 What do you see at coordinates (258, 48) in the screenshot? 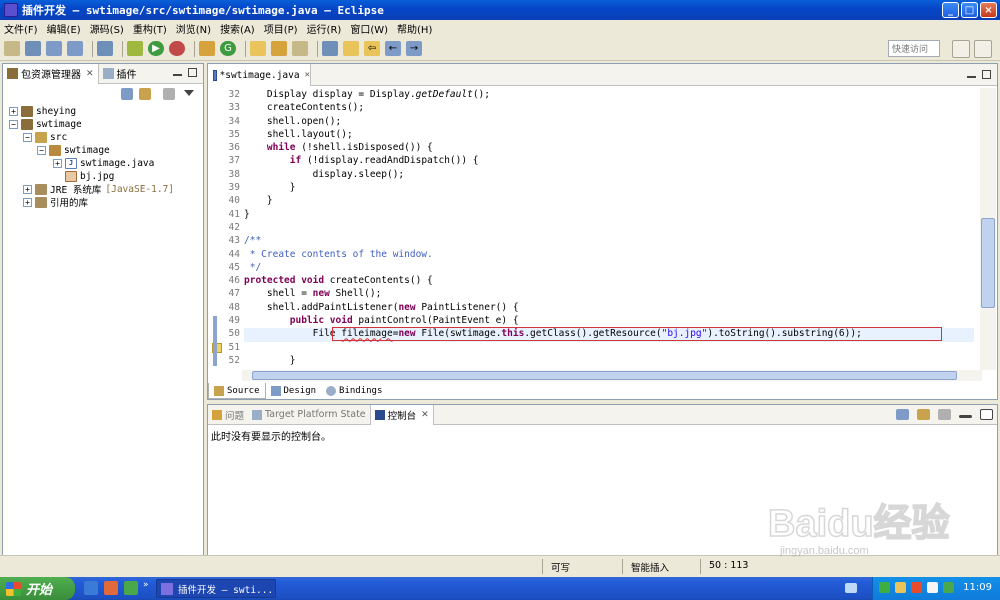
I see `open-folder-icon` at bounding box center [258, 48].